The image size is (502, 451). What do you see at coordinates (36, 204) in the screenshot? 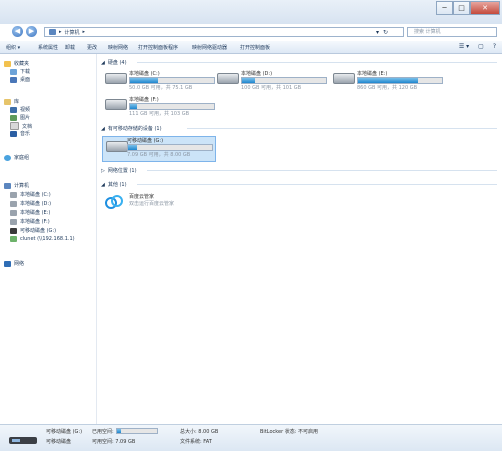
I see `nav-drive-label: 本地磁盘 (D:)` at bounding box center [36, 204].